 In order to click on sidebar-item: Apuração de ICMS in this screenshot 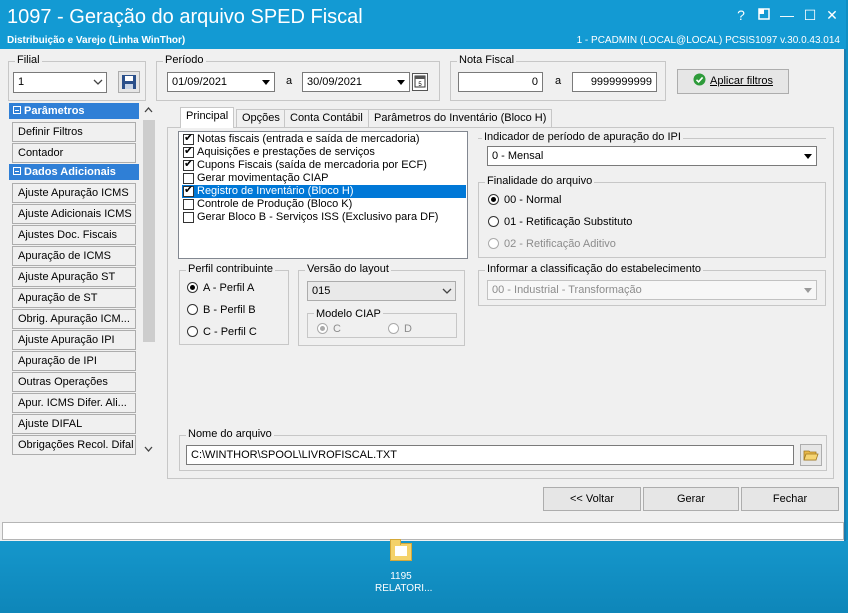, I will do `click(74, 256)`.